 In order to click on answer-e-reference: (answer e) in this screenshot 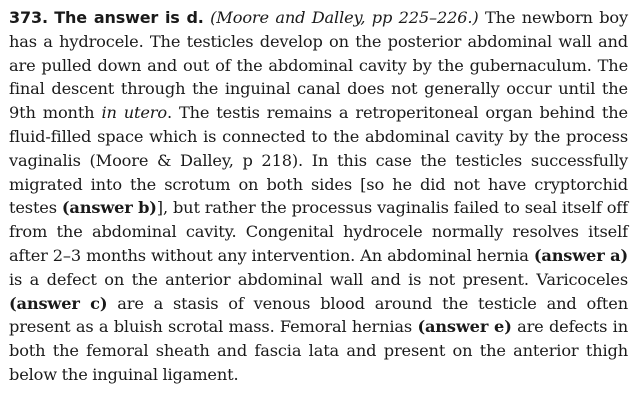, I will do `click(464, 327)`.